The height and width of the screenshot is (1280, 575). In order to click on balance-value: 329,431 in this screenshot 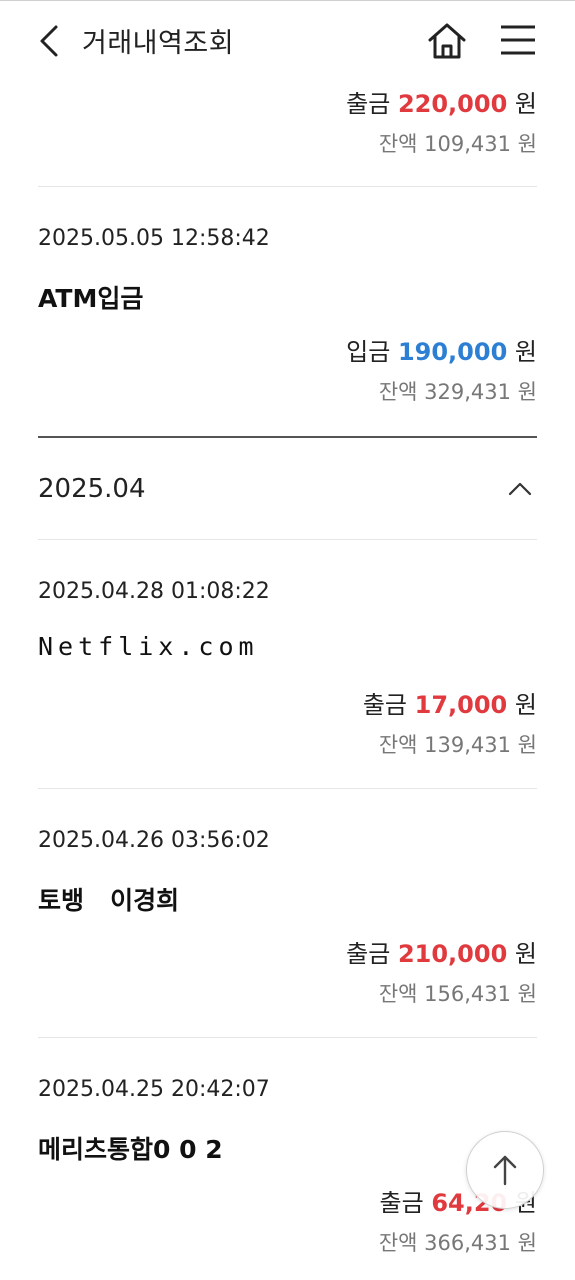, I will do `click(467, 392)`.